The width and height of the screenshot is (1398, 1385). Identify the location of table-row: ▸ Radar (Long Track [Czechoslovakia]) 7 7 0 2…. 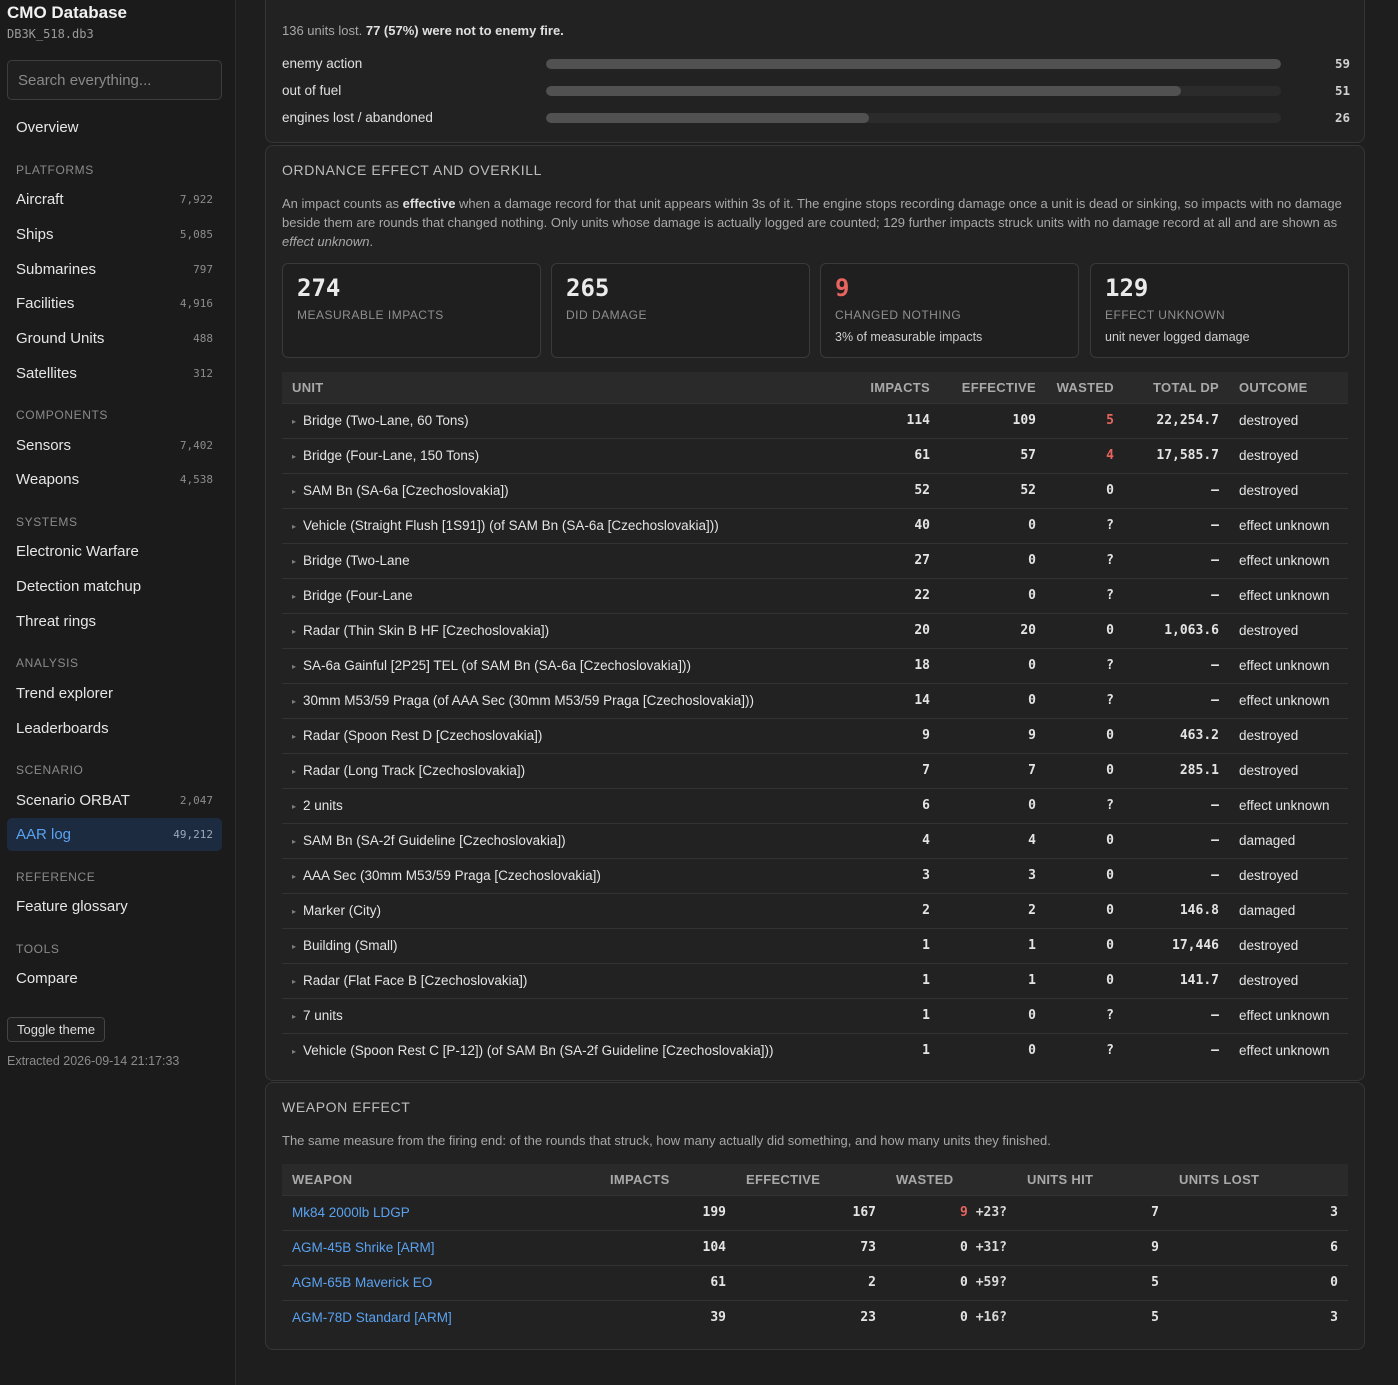
(815, 770).